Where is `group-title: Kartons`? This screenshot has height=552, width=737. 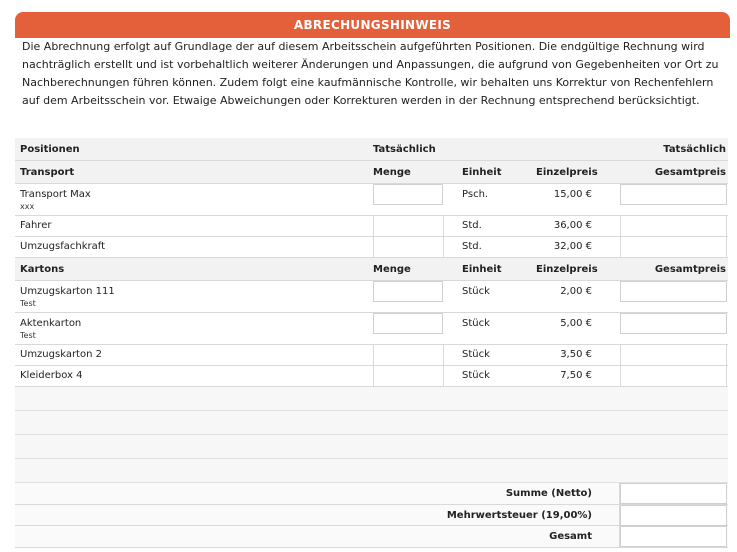
group-title: Kartons is located at coordinates (42, 269).